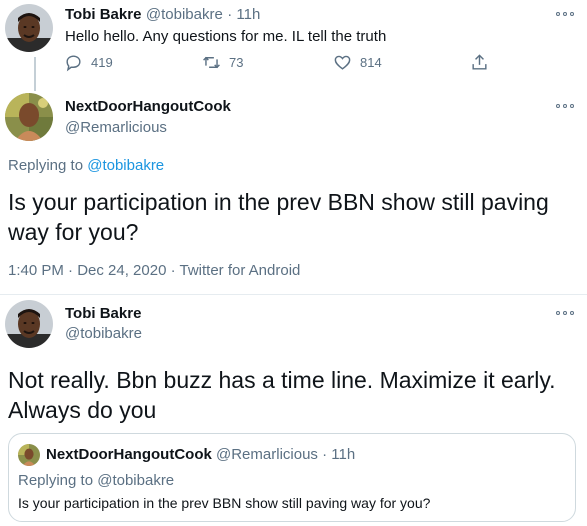  I want to click on like-icon, so click(342, 62).